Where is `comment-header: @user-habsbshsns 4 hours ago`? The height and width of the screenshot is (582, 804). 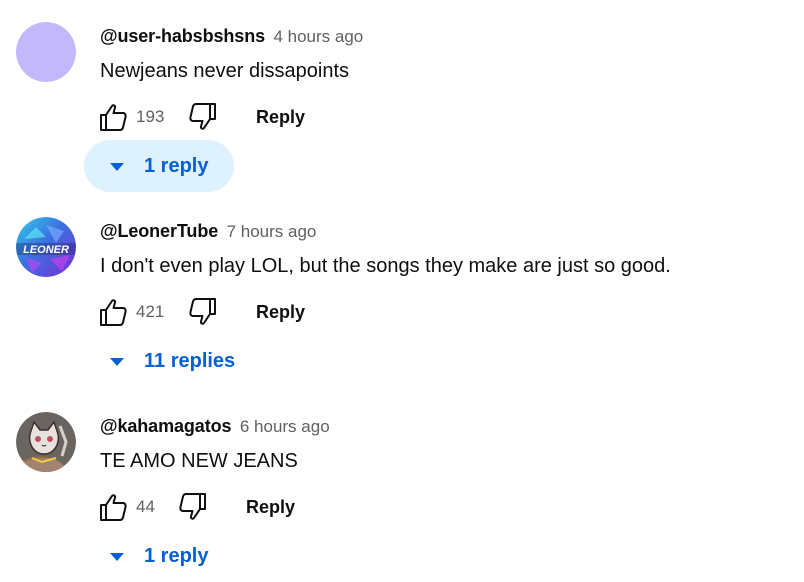
comment-header: @user-habsbshsns 4 hours ago is located at coordinates (231, 37).